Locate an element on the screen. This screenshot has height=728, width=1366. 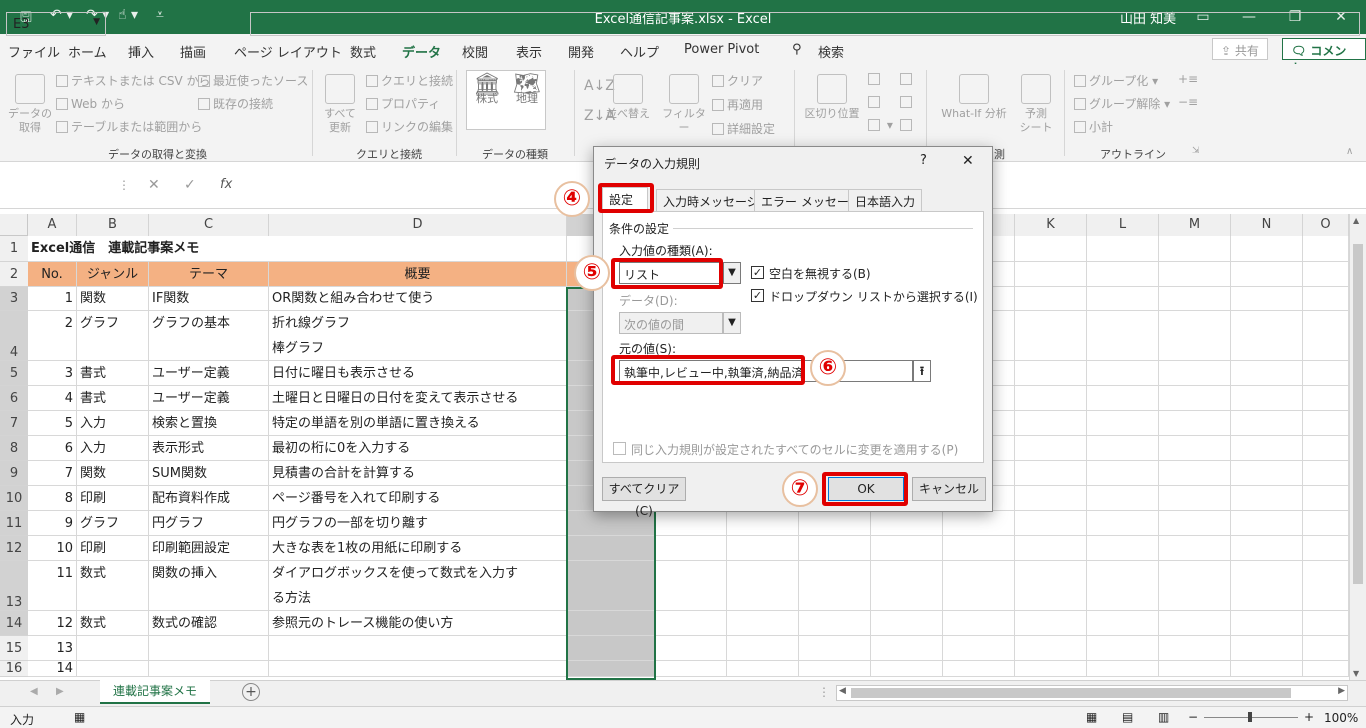
table-header: ジャンル is located at coordinates (113, 274).